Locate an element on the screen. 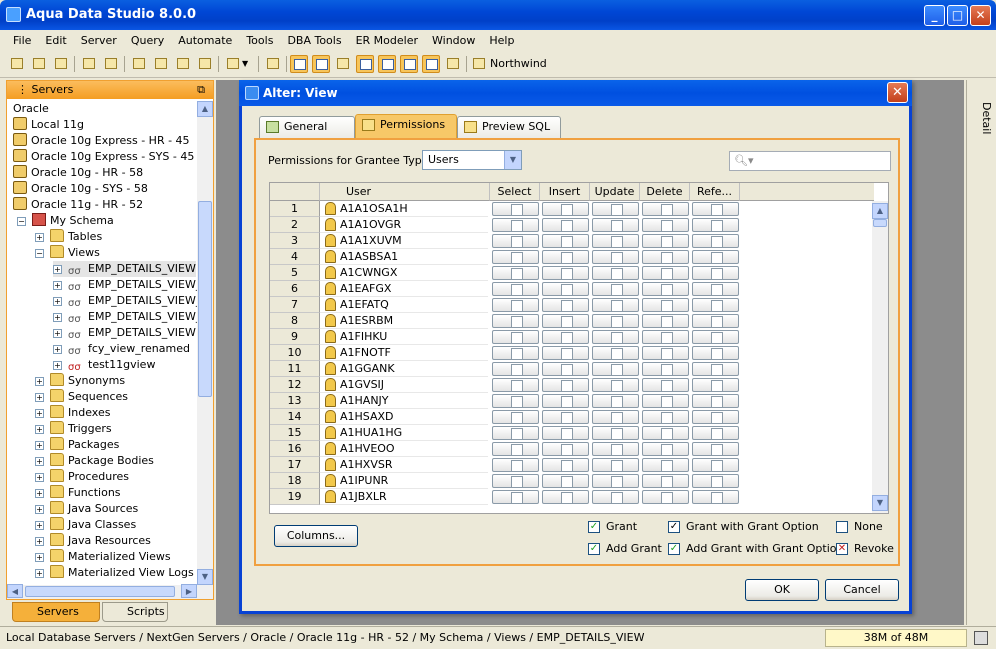  user-cell: A1HXVSR is located at coordinates (404, 465).